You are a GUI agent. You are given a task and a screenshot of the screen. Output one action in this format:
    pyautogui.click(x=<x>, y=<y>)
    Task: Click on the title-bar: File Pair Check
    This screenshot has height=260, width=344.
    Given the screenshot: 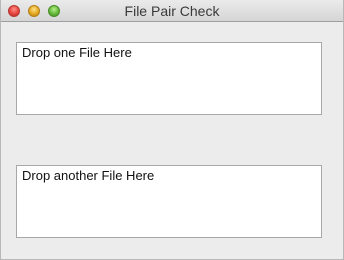 What is the action you would take?
    pyautogui.click(x=172, y=11)
    